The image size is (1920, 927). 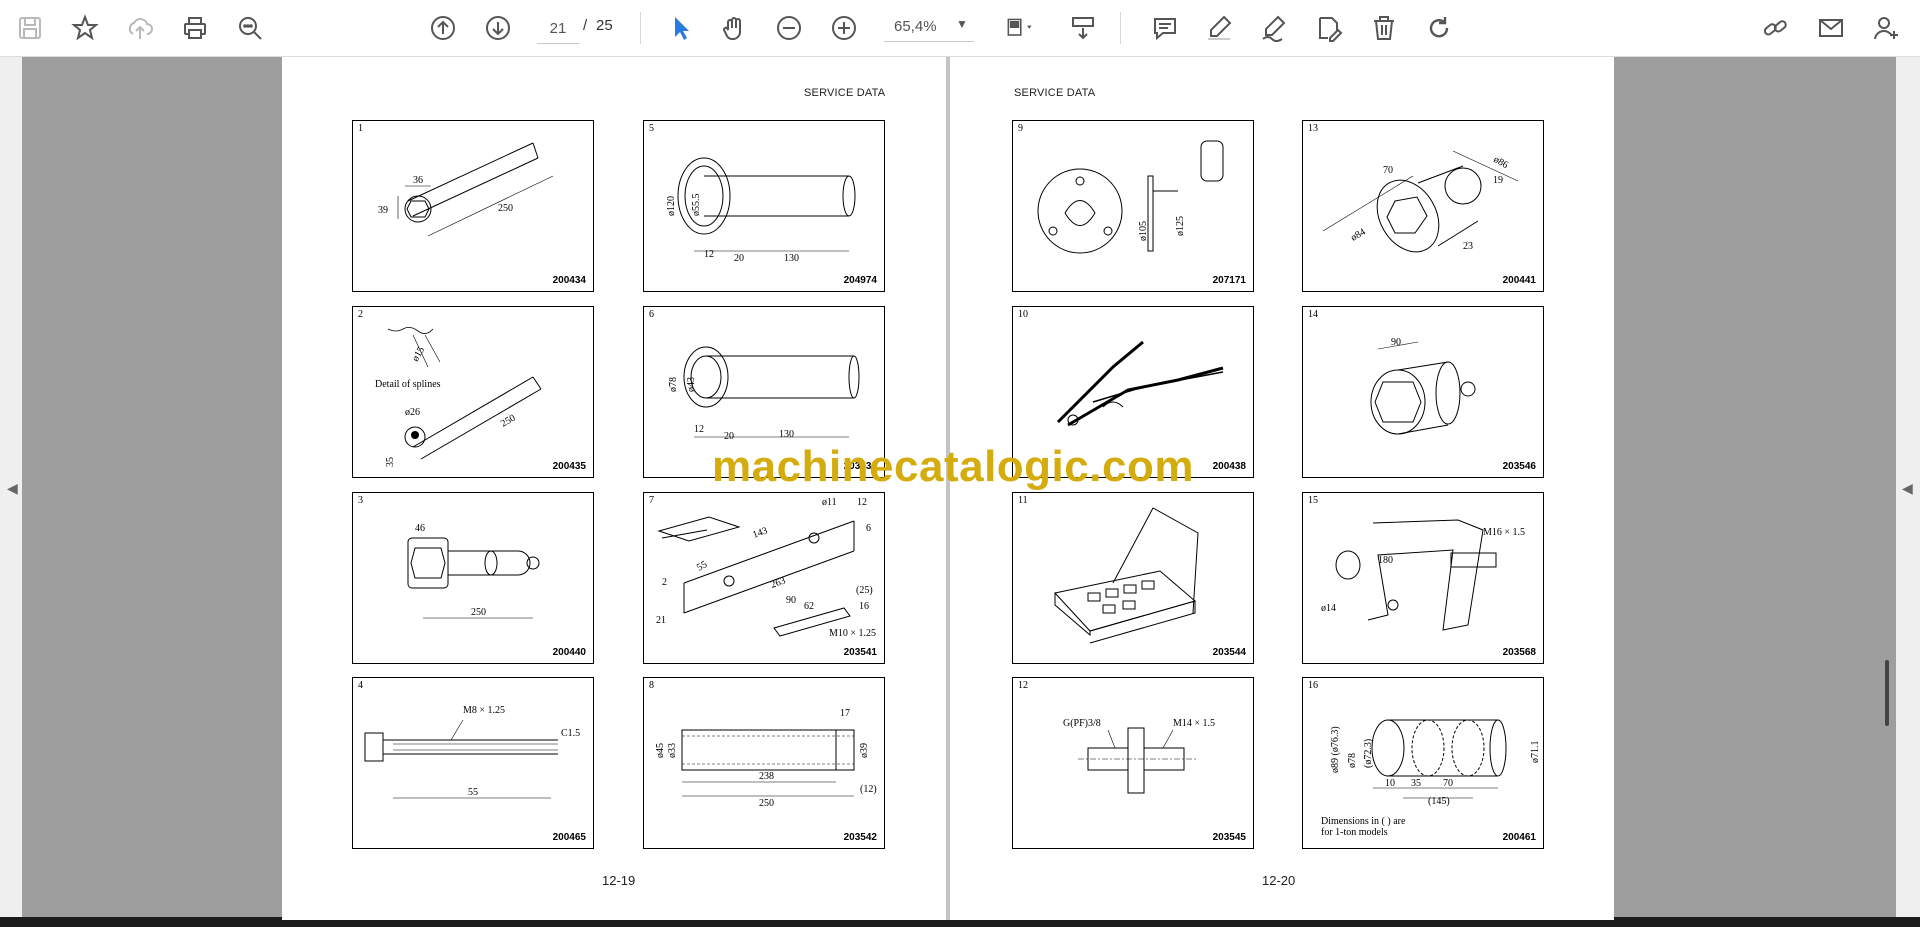 I want to click on dim-label: ø55.5, so click(x=696, y=205).